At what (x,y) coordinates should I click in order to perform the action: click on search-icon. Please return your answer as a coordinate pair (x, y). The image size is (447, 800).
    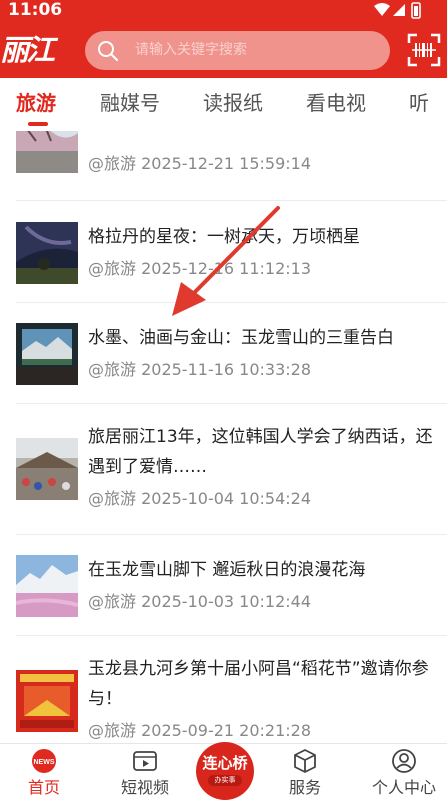
    Looking at the image, I should click on (108, 51).